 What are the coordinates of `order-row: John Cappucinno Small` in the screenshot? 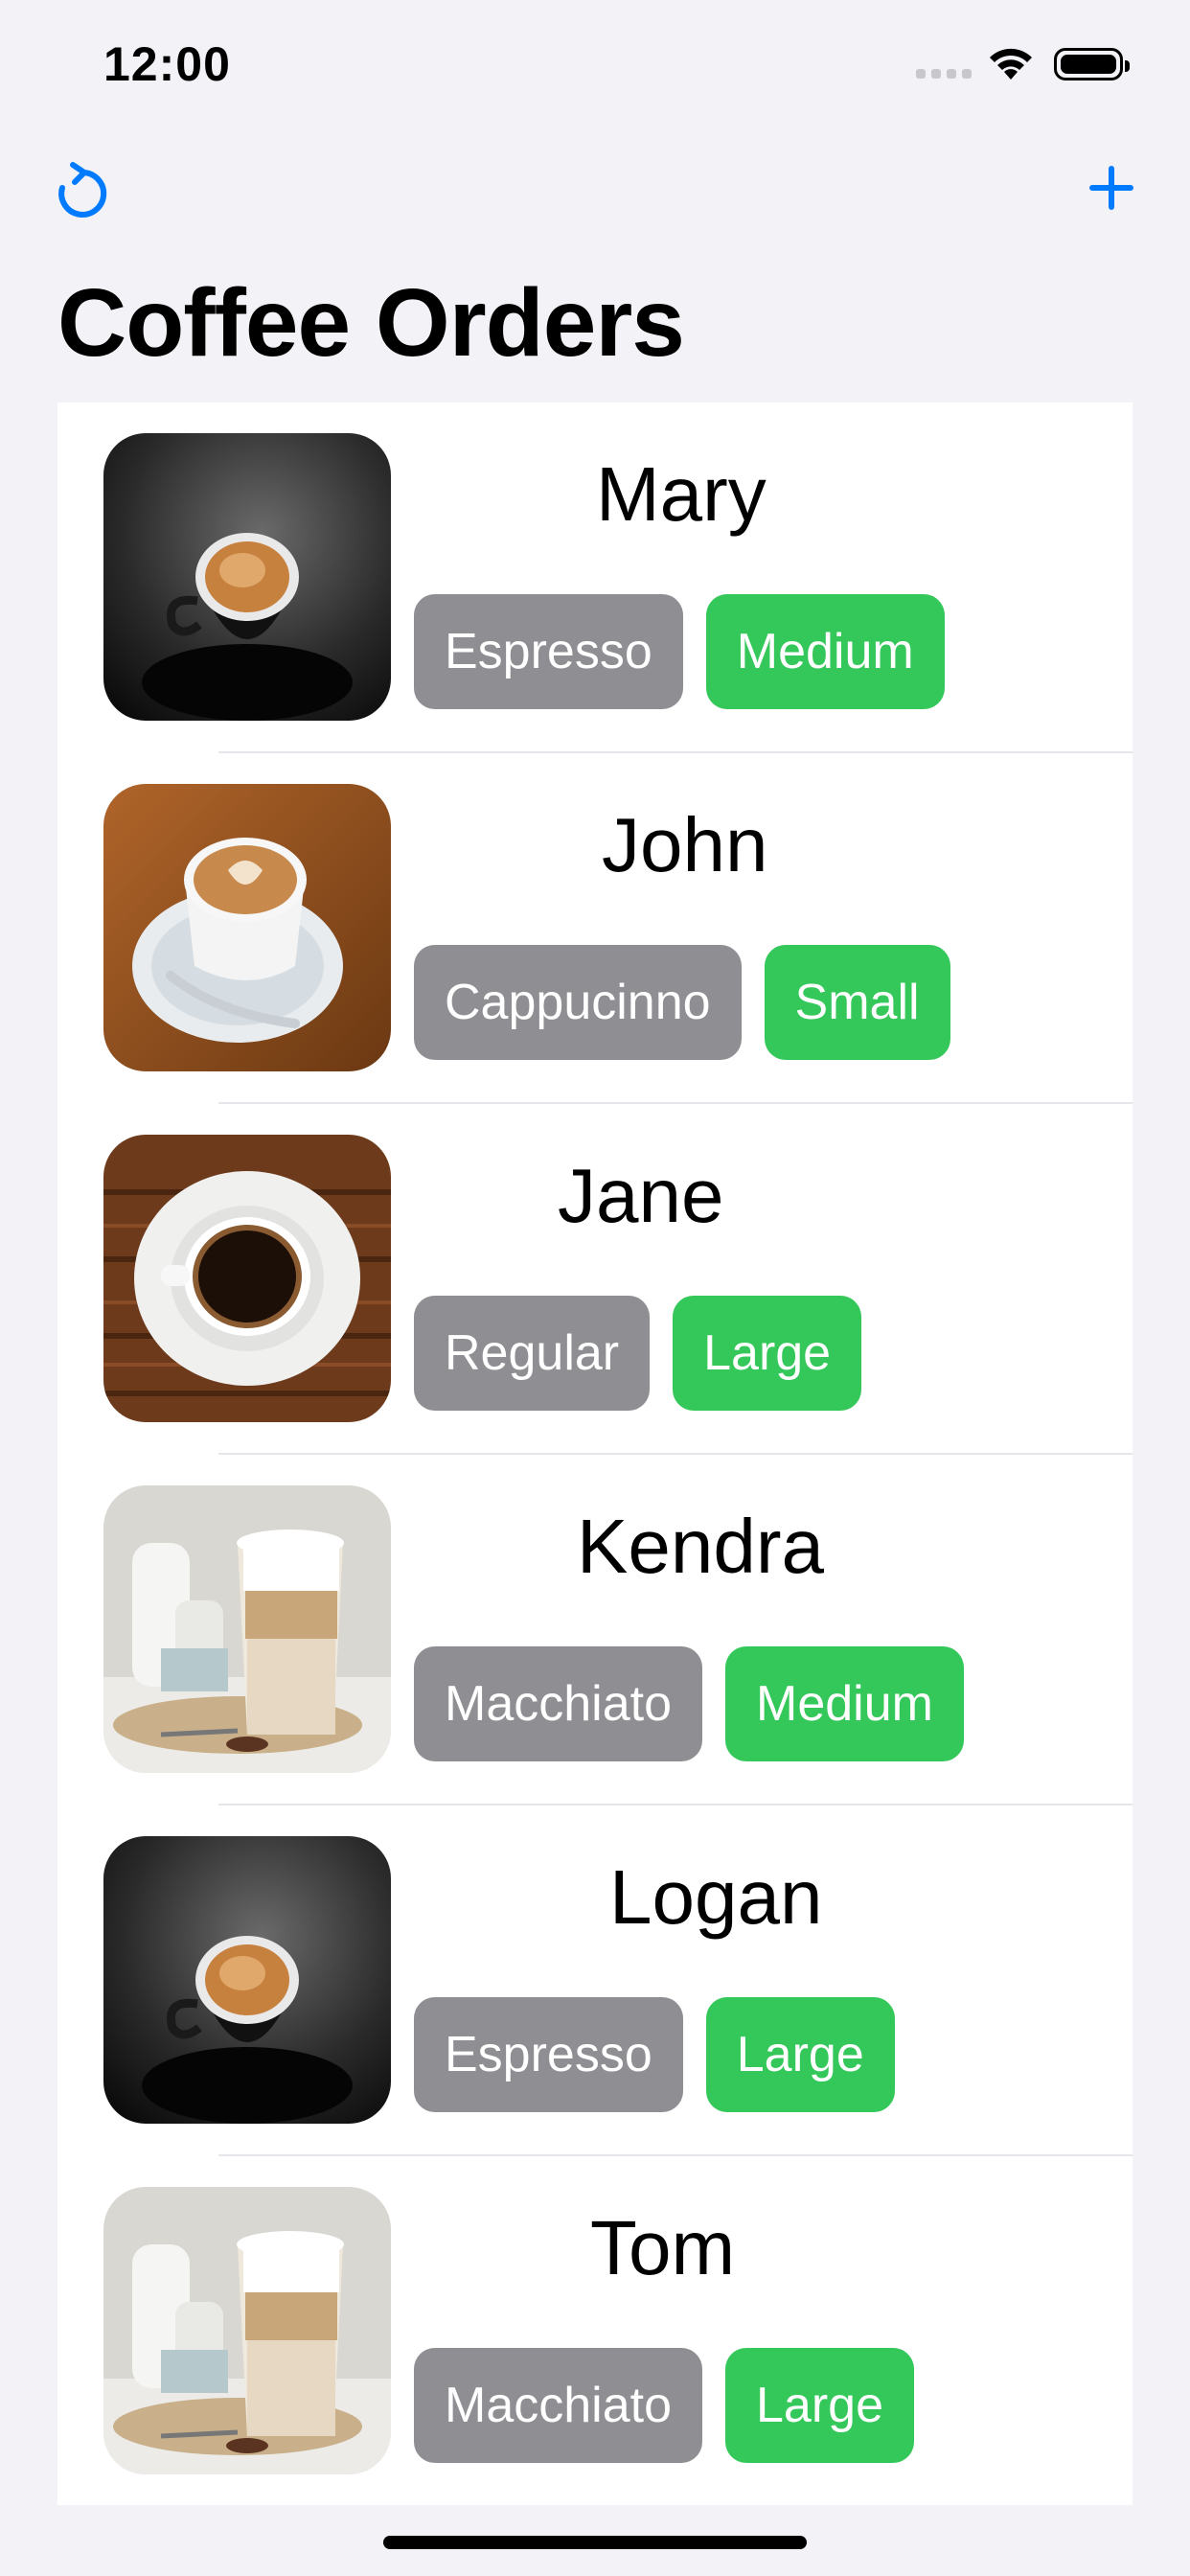 It's located at (595, 928).